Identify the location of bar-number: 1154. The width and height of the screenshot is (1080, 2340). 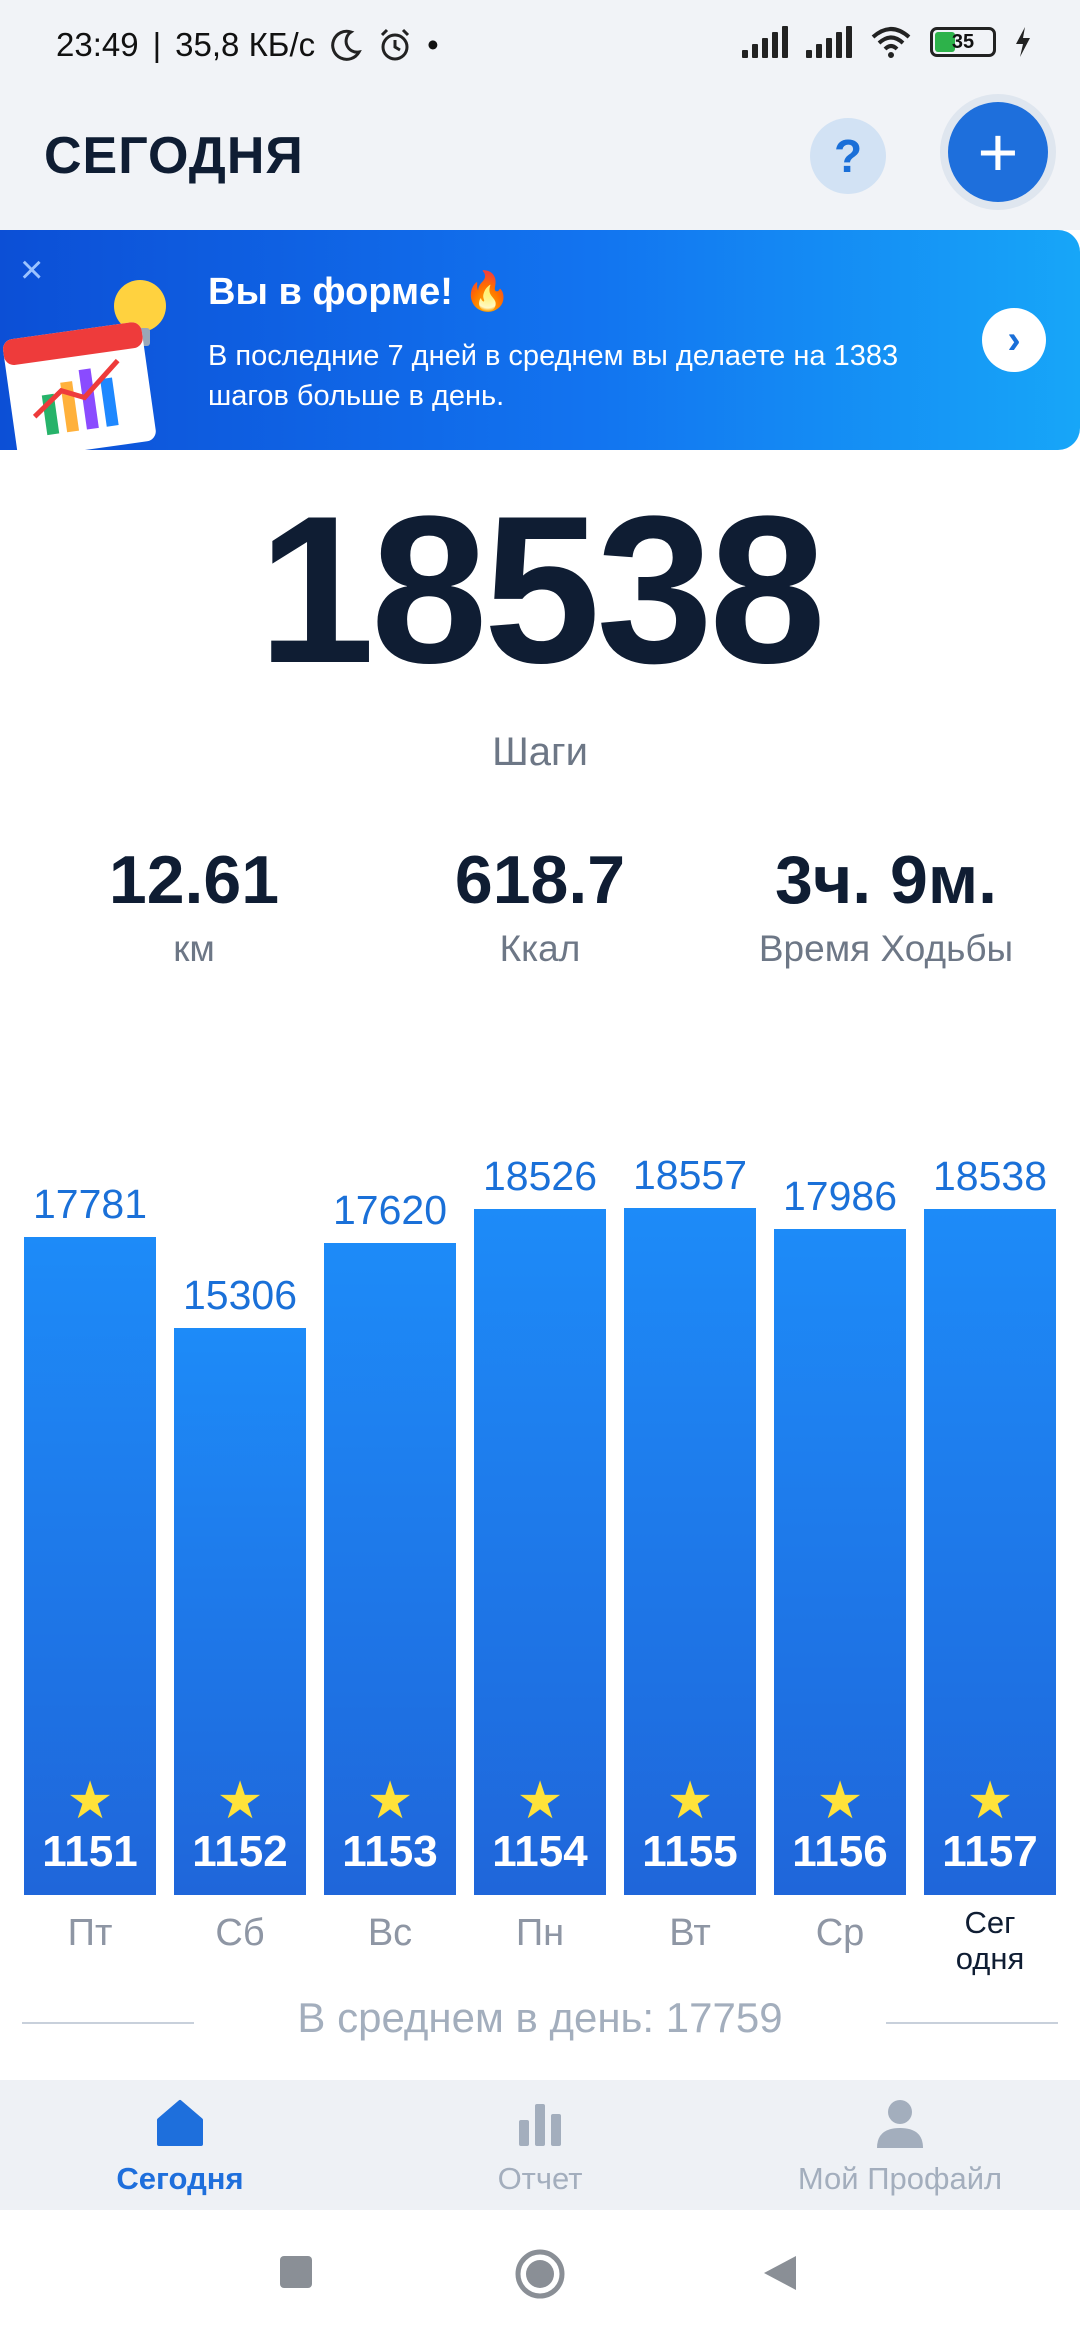
(540, 1851).